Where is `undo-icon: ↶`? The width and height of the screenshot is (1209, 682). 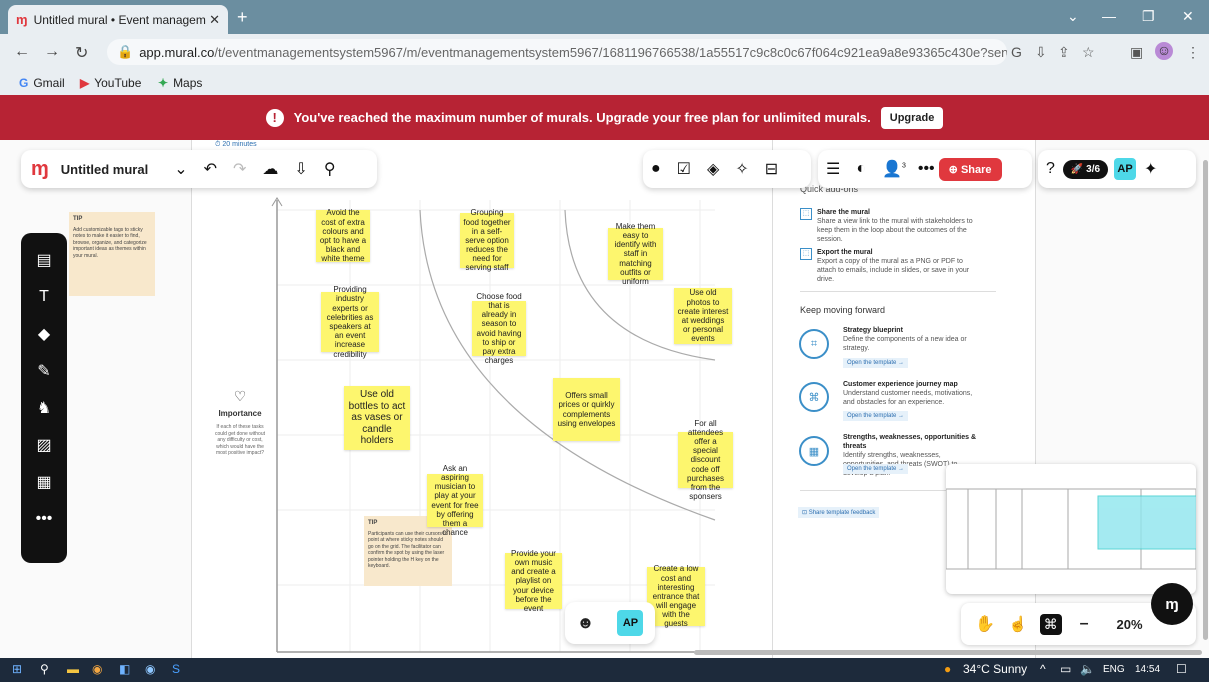 undo-icon: ↶ is located at coordinates (210, 169).